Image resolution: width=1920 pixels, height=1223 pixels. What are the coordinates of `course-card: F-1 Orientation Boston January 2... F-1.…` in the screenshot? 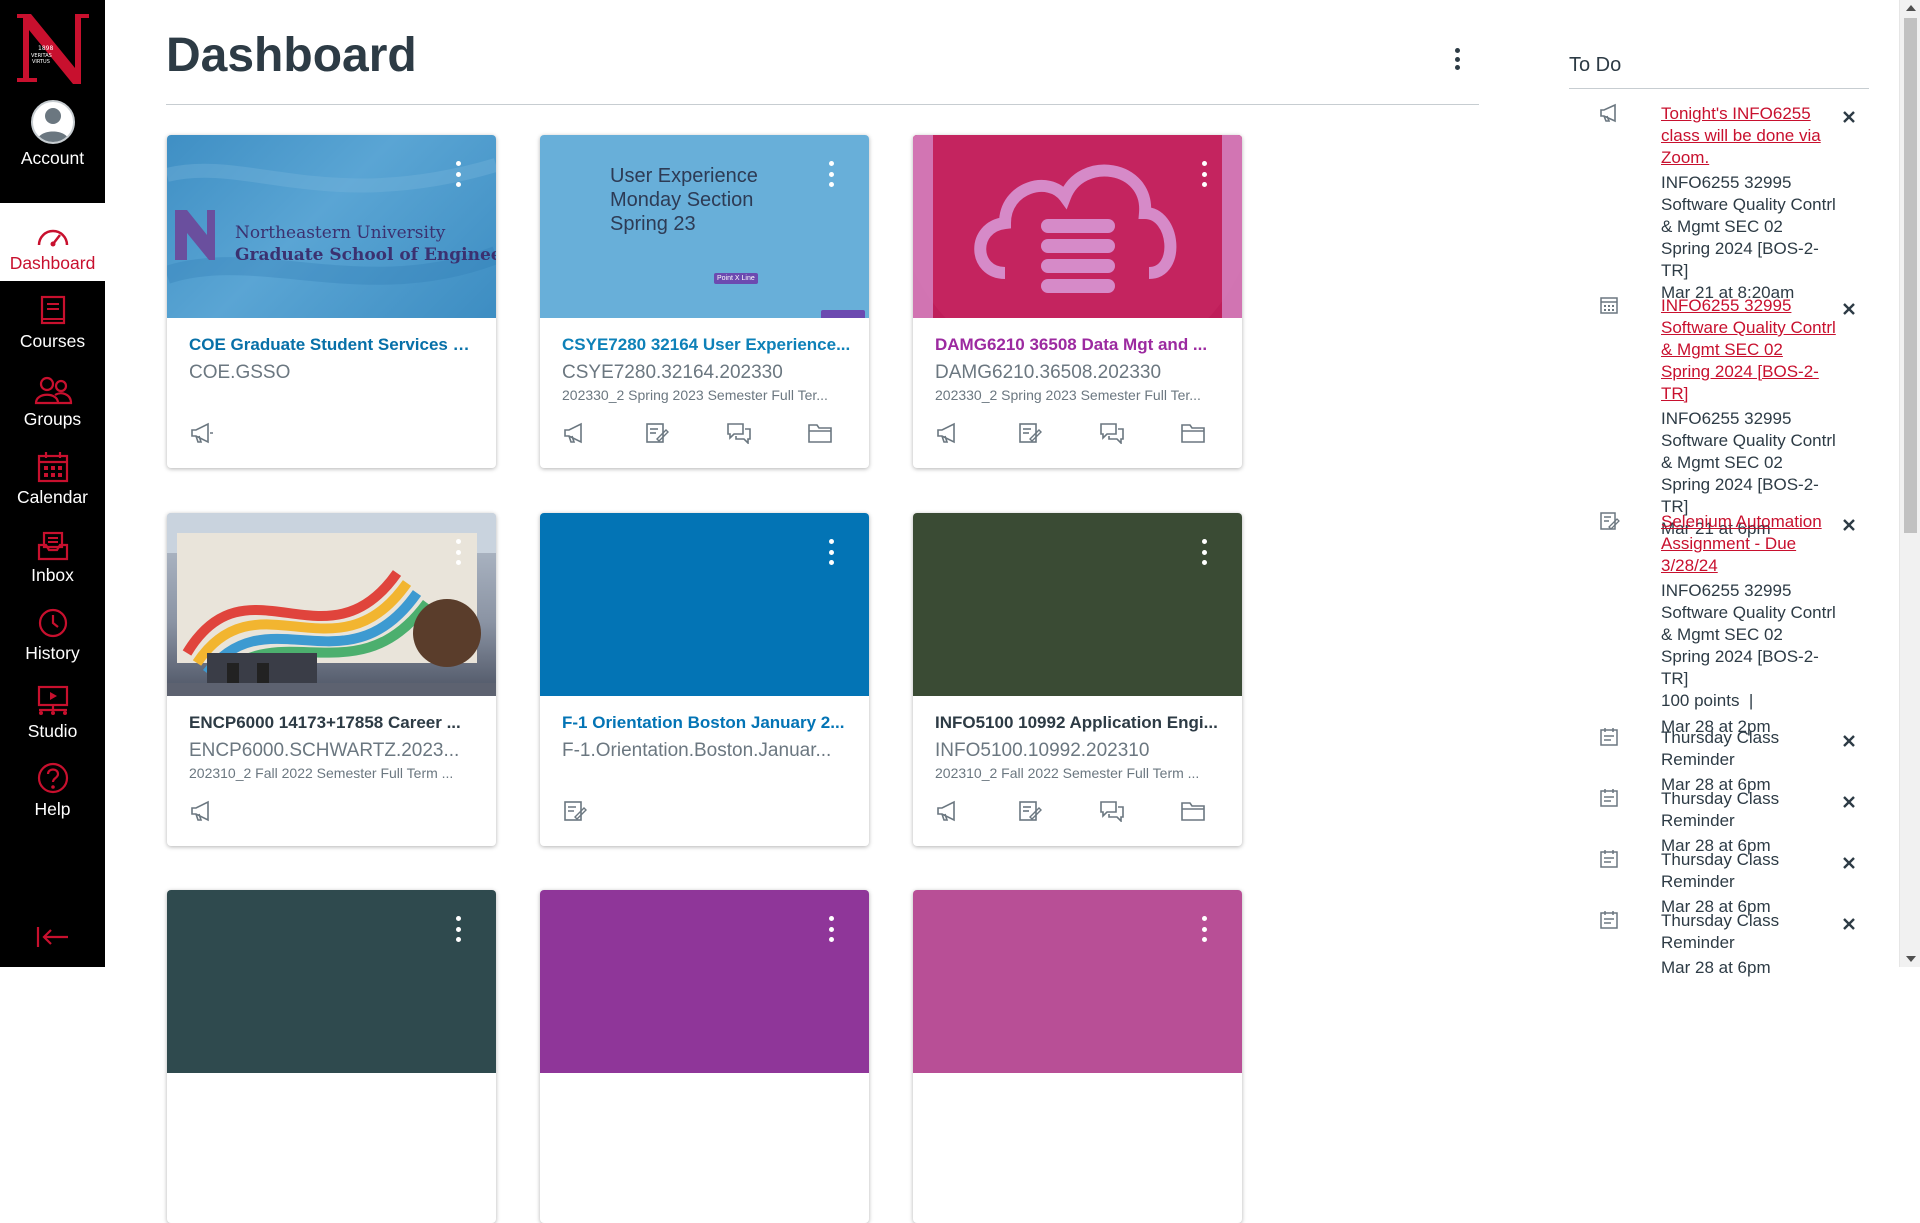 It's located at (704, 679).